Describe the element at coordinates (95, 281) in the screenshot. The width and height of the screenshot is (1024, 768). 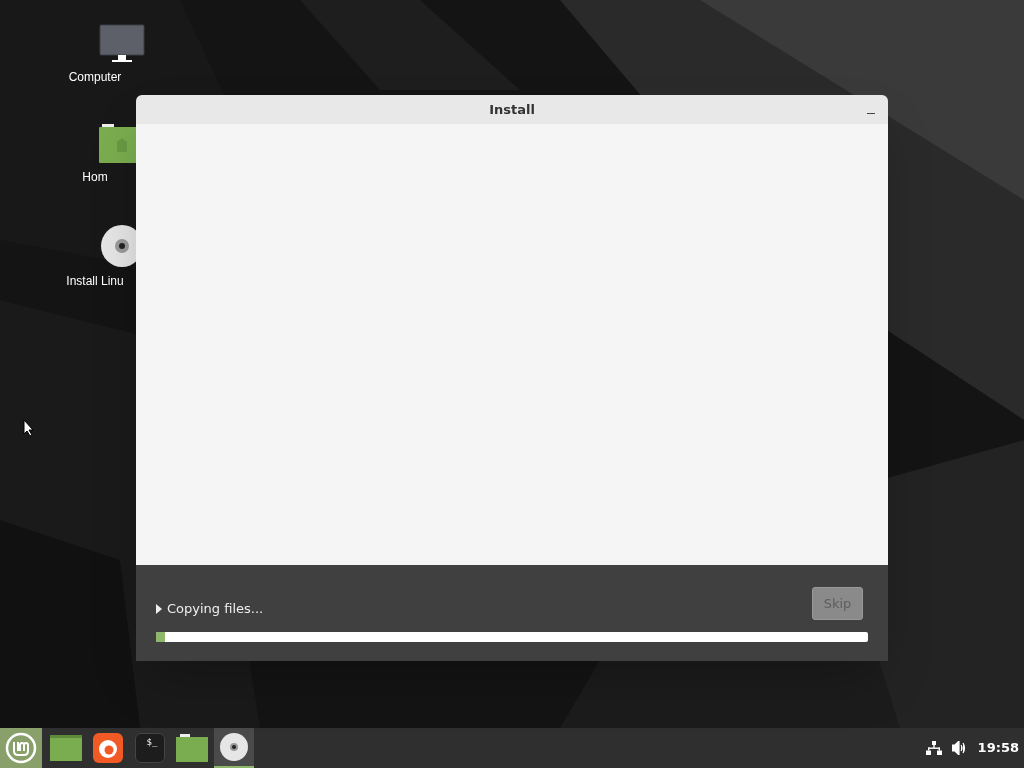
I see `desktop-icon-label: Install Linu` at that location.